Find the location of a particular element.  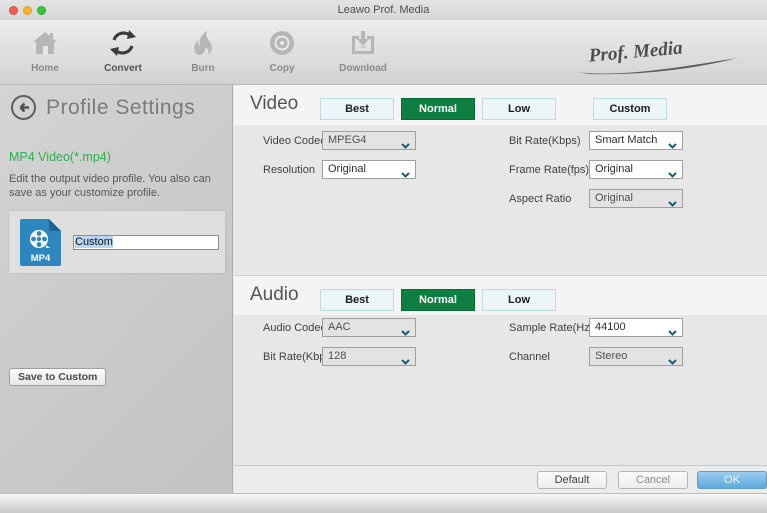

audio-quality-low-button: Low is located at coordinates (519, 300).